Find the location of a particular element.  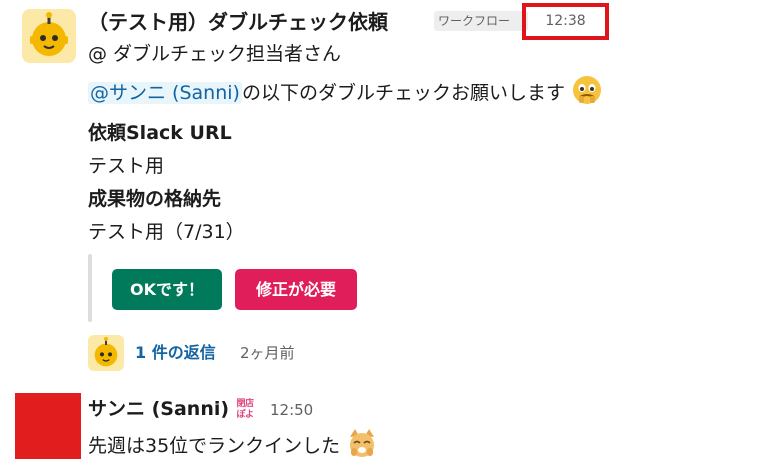

request-text: の以下のダブルチェックお願いします is located at coordinates (403, 93).